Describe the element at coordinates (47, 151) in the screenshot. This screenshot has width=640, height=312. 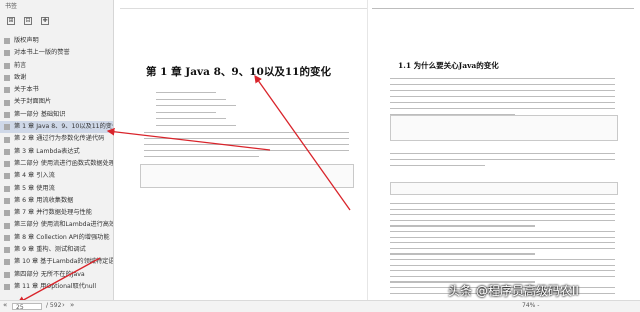
I see `sidebar-item-label: 第 3 章 Lambda表达式` at that location.